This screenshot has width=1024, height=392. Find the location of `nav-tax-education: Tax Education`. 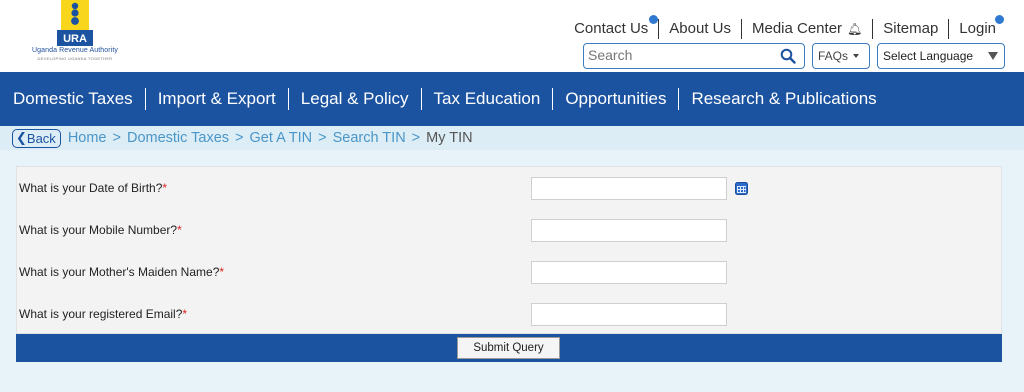

nav-tax-education: Tax Education is located at coordinates (486, 99).